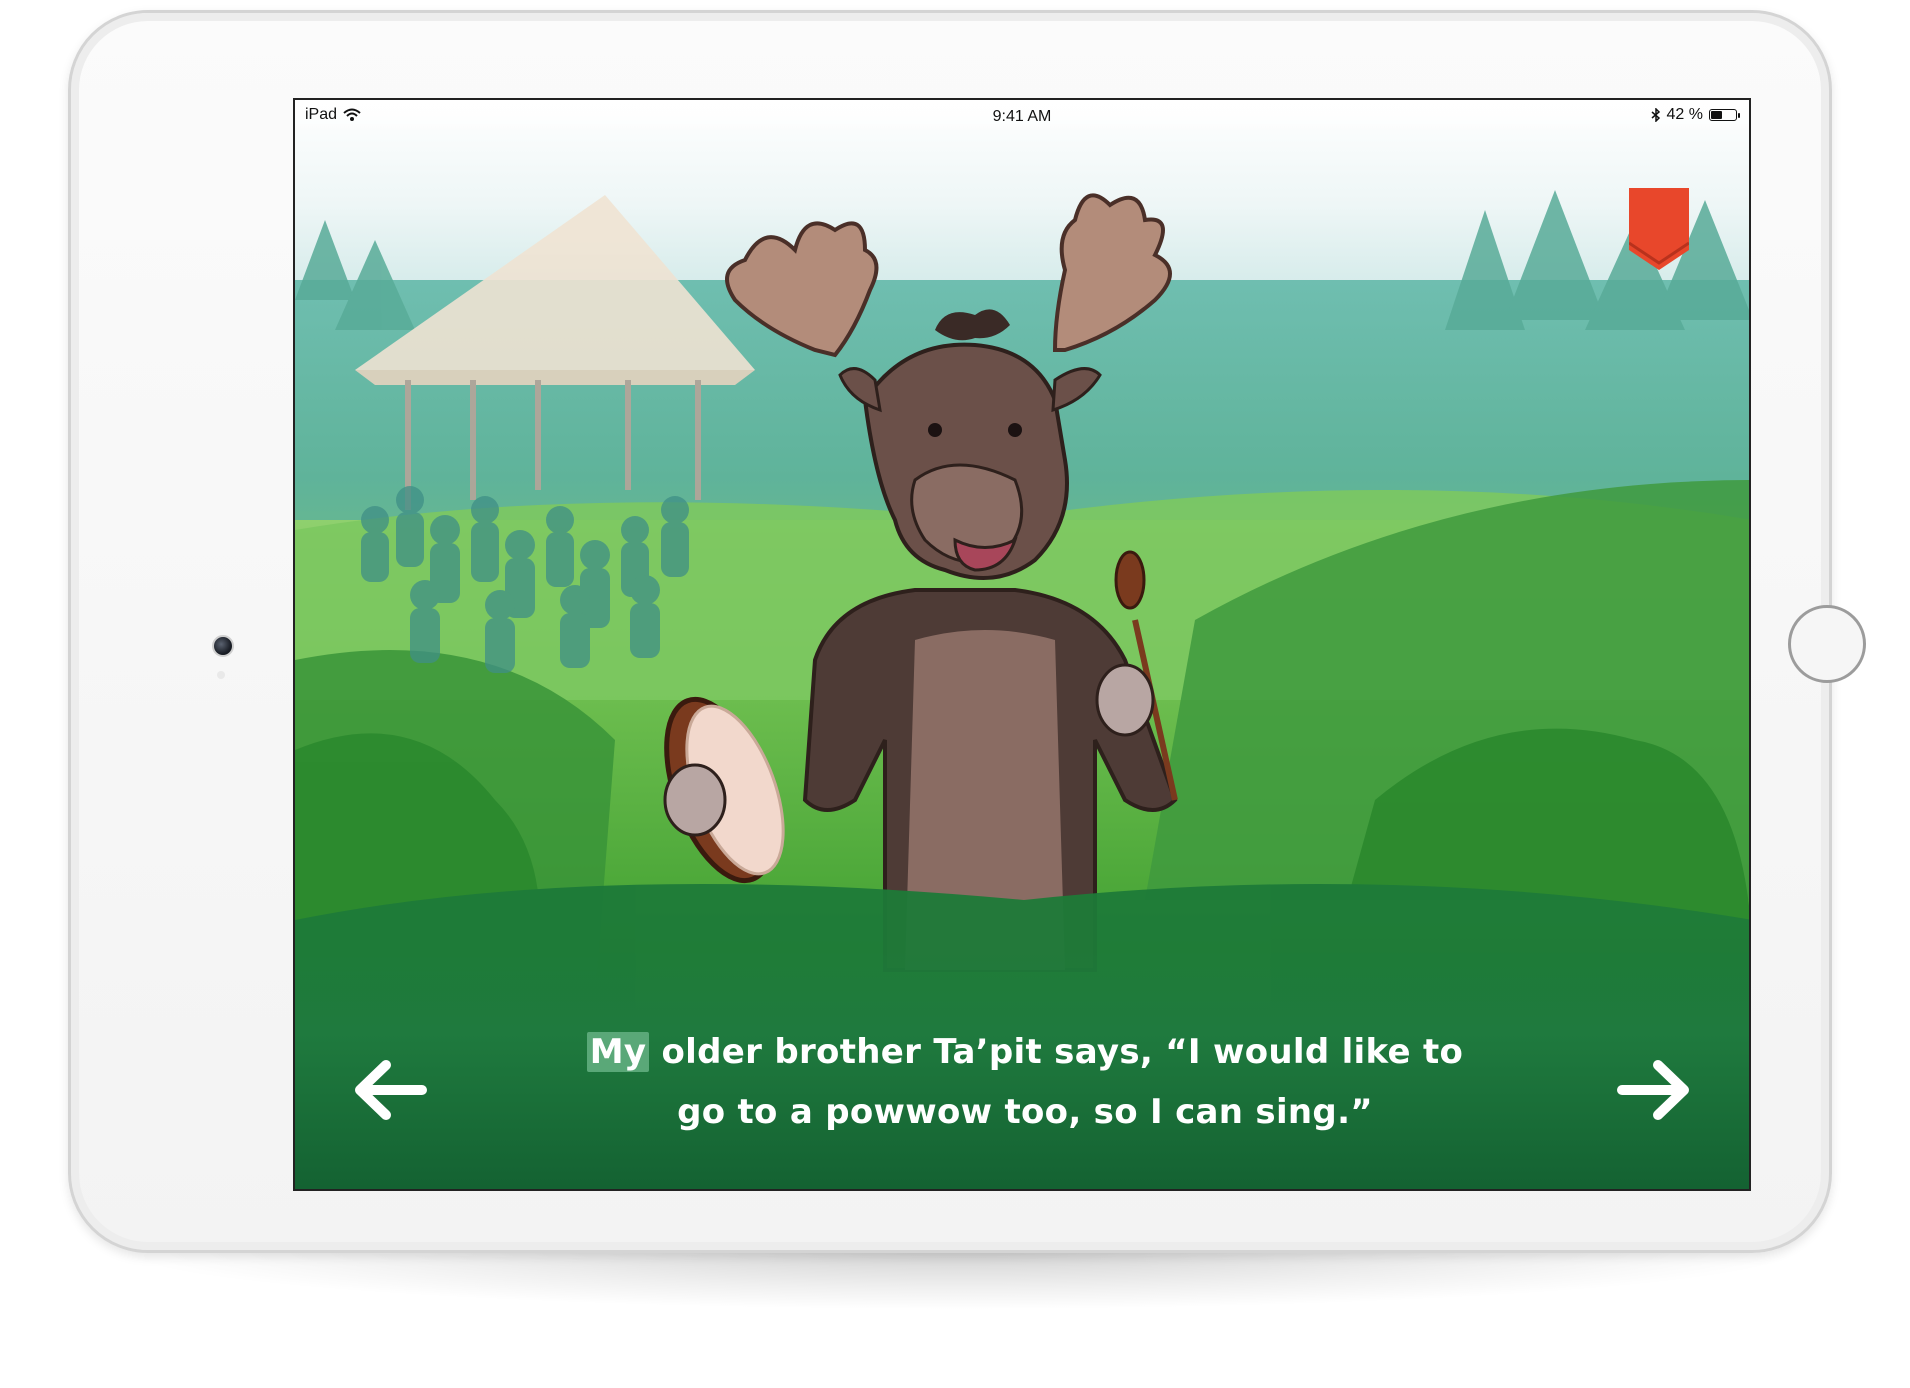  Describe the element at coordinates (223, 646) in the screenshot. I see `front-camera` at that location.